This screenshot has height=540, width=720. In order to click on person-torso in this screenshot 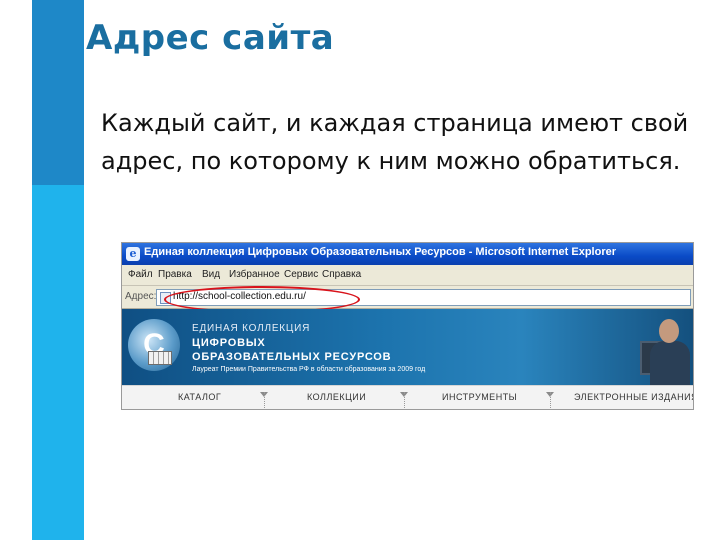, I will do `click(670, 363)`.